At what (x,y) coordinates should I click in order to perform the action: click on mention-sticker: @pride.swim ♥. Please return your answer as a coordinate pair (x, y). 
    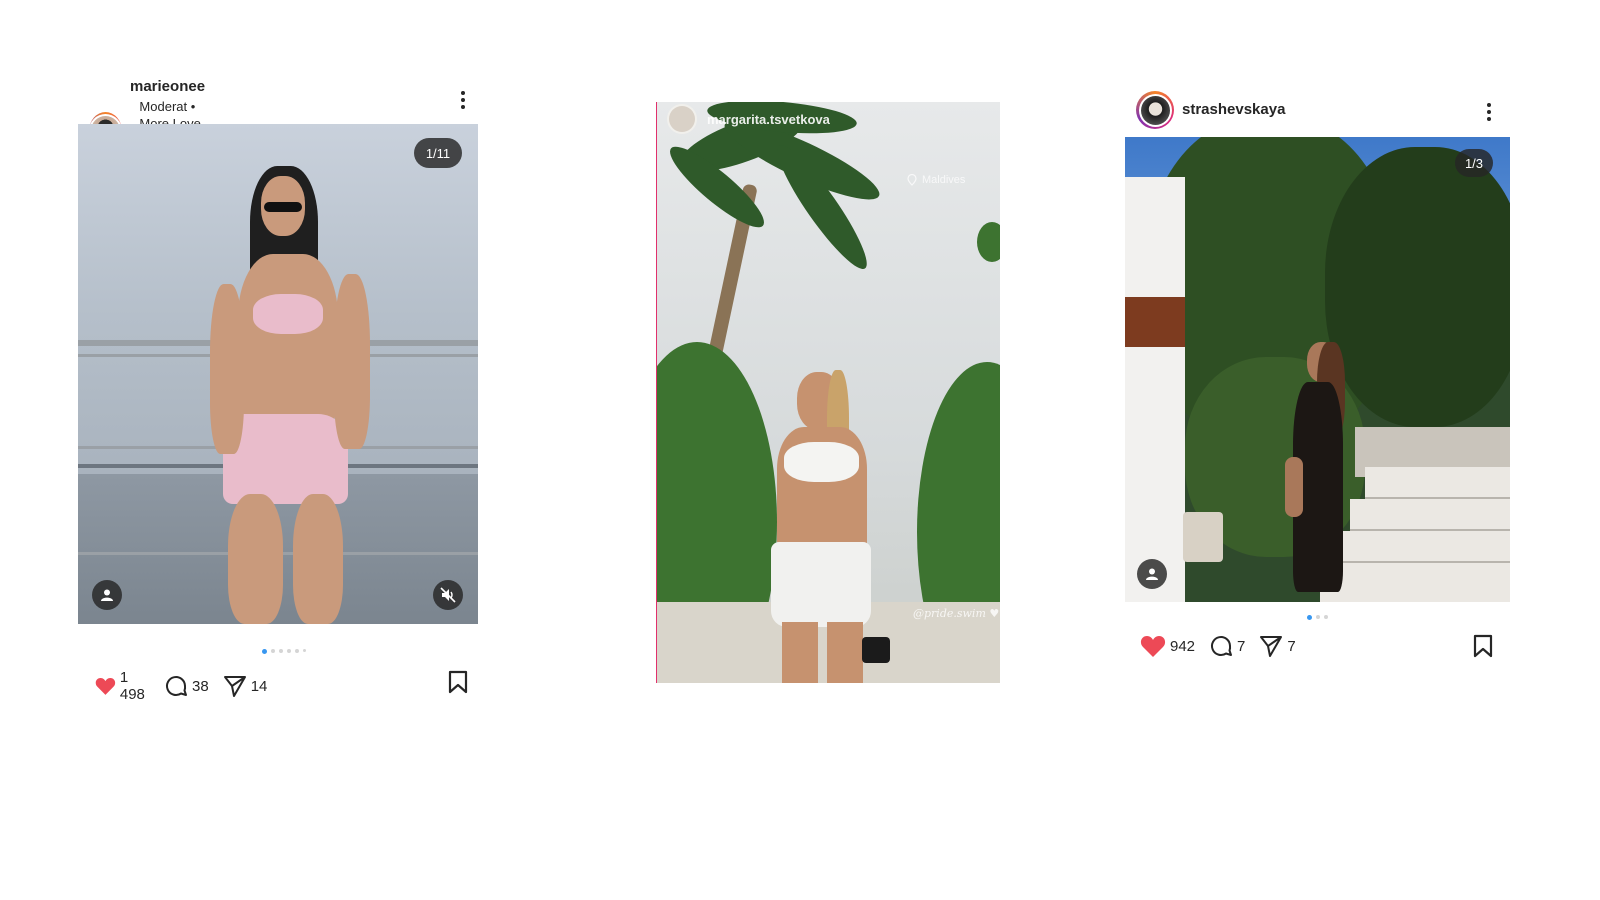
    Looking at the image, I should click on (956, 613).